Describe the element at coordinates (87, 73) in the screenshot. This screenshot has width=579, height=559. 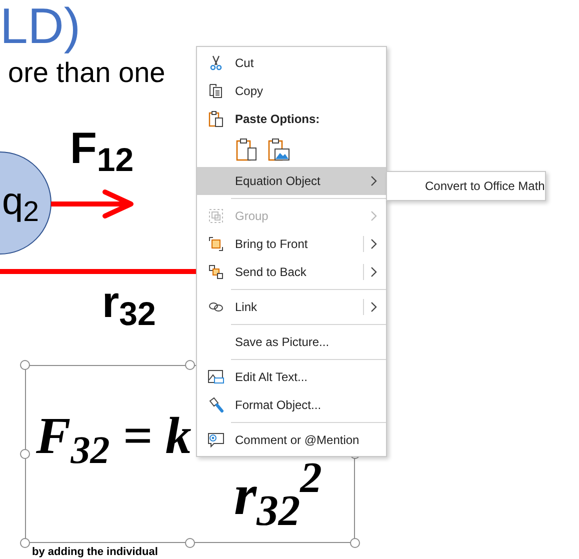
I see `body-text: ore than one` at that location.